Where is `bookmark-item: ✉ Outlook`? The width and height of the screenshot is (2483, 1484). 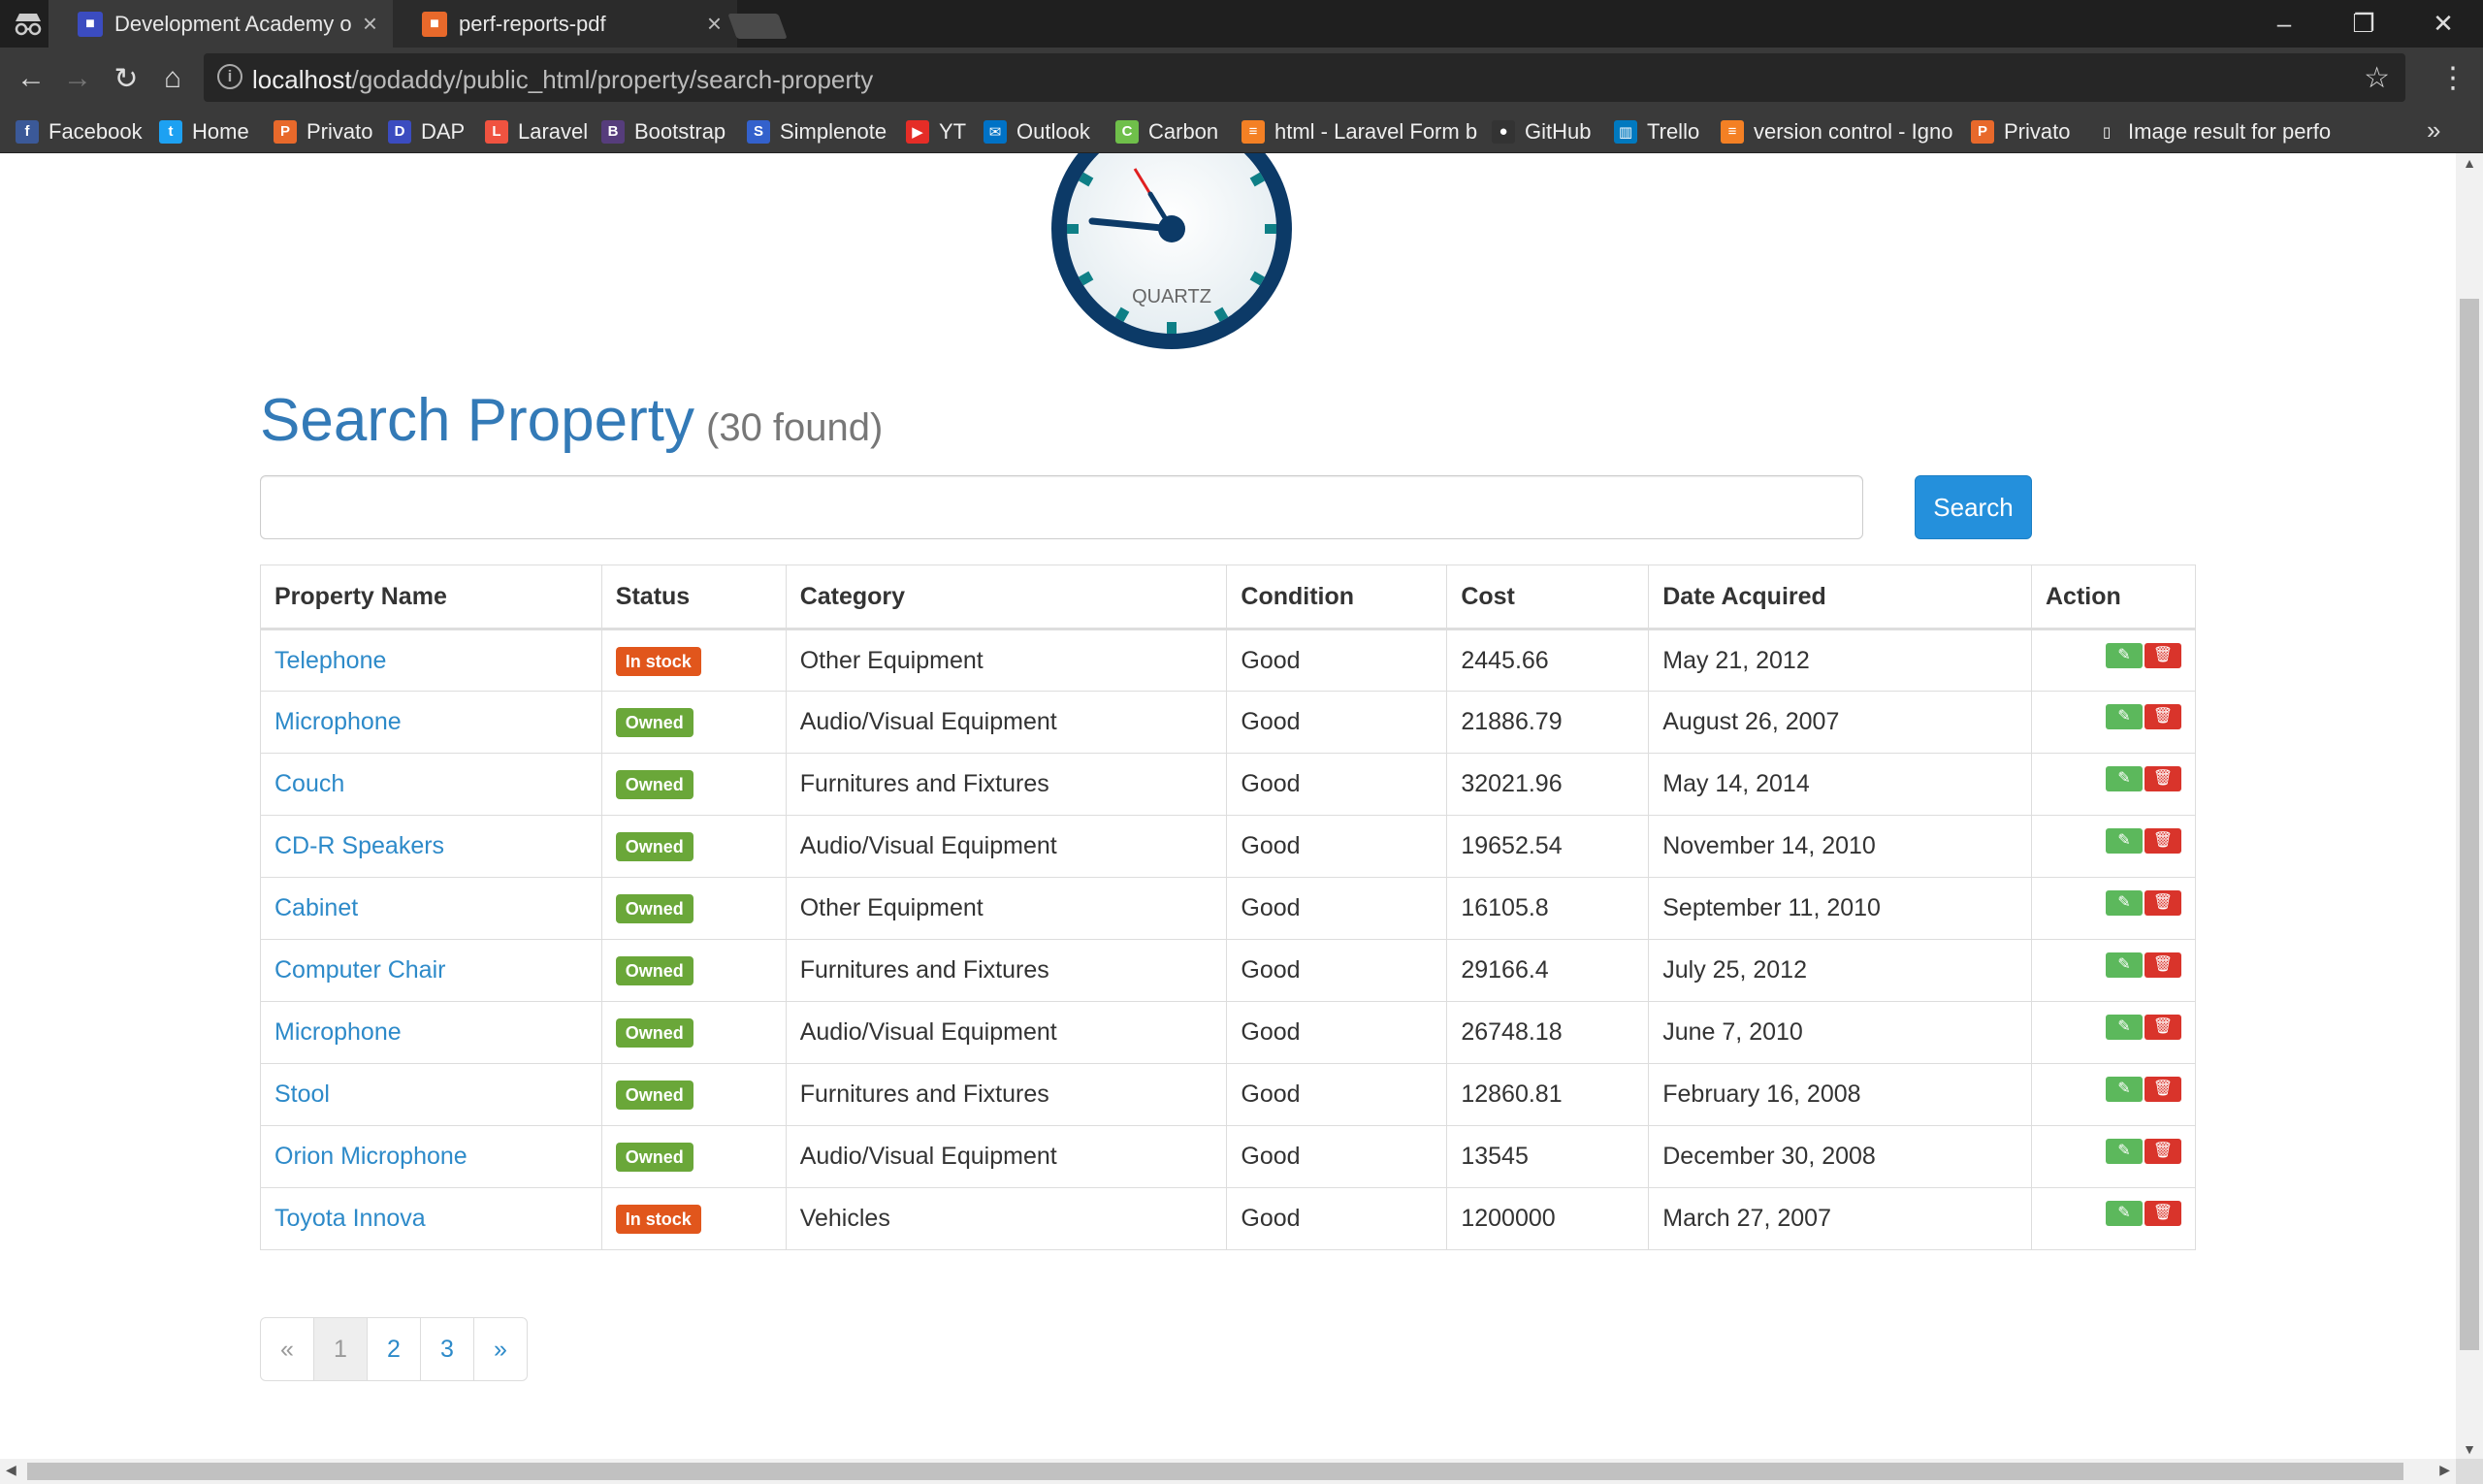
bookmark-item: ✉ Outlook is located at coordinates (1037, 131).